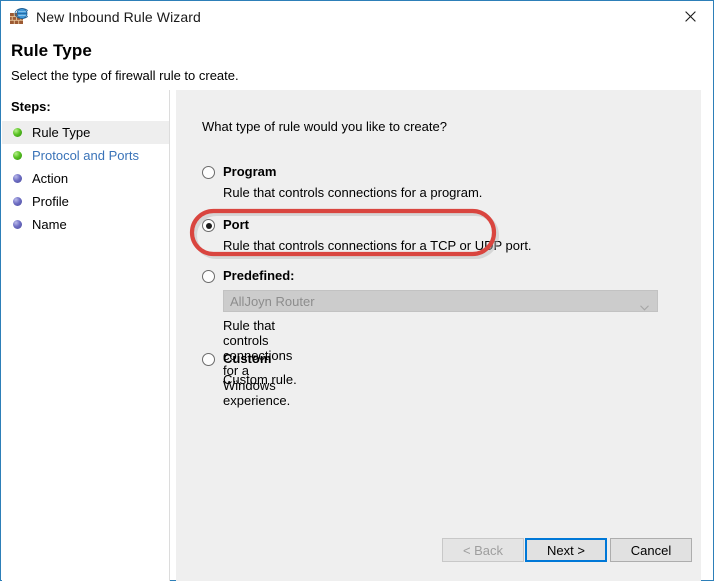 This screenshot has width=714, height=581. I want to click on sidebar-item-protocol-and-ports: Protocol and Ports, so click(85, 155).